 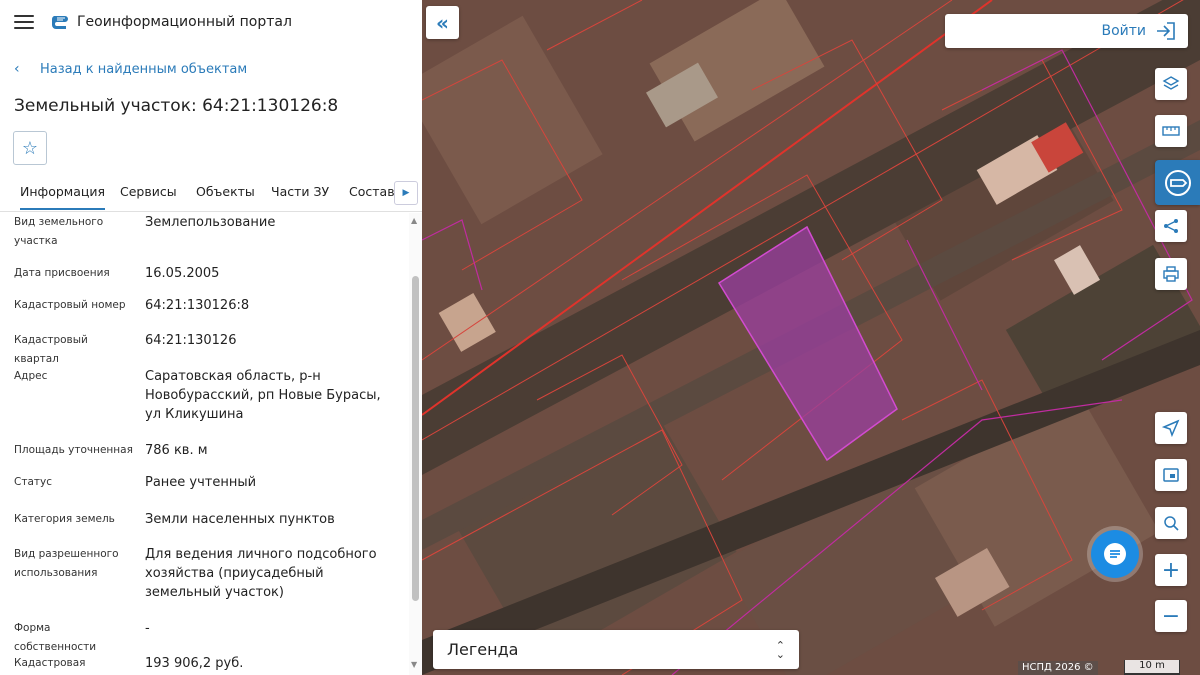 I want to click on property-label: Статус, so click(x=33, y=482).